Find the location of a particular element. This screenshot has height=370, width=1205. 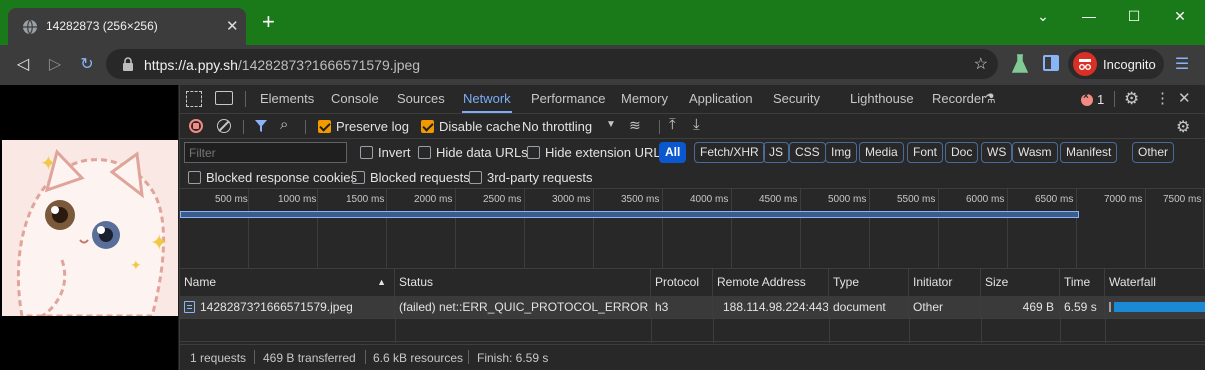

incognito-profile-button: Incognito is located at coordinates (1116, 64).